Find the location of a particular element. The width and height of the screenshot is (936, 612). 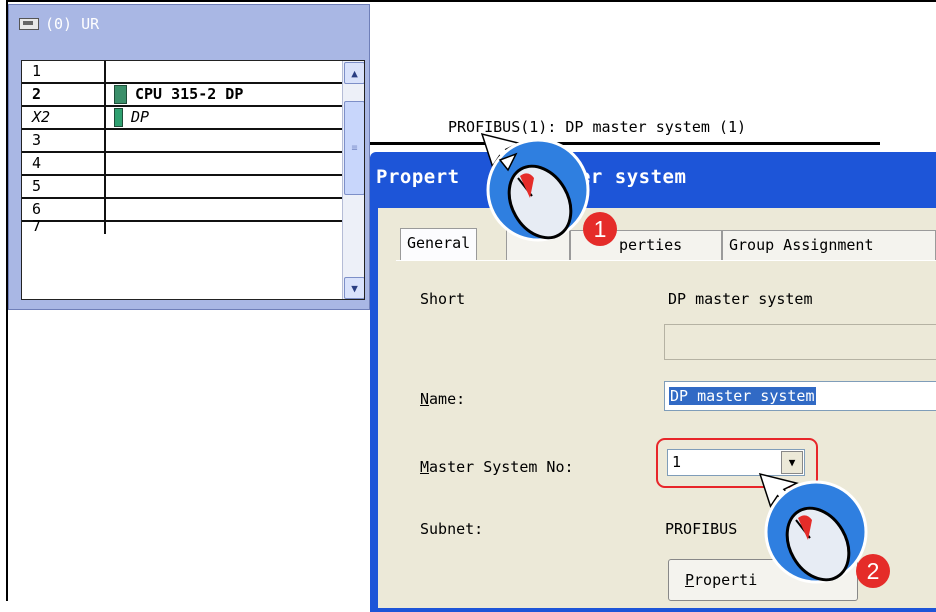

frame-top-line is located at coordinates (471, 1).